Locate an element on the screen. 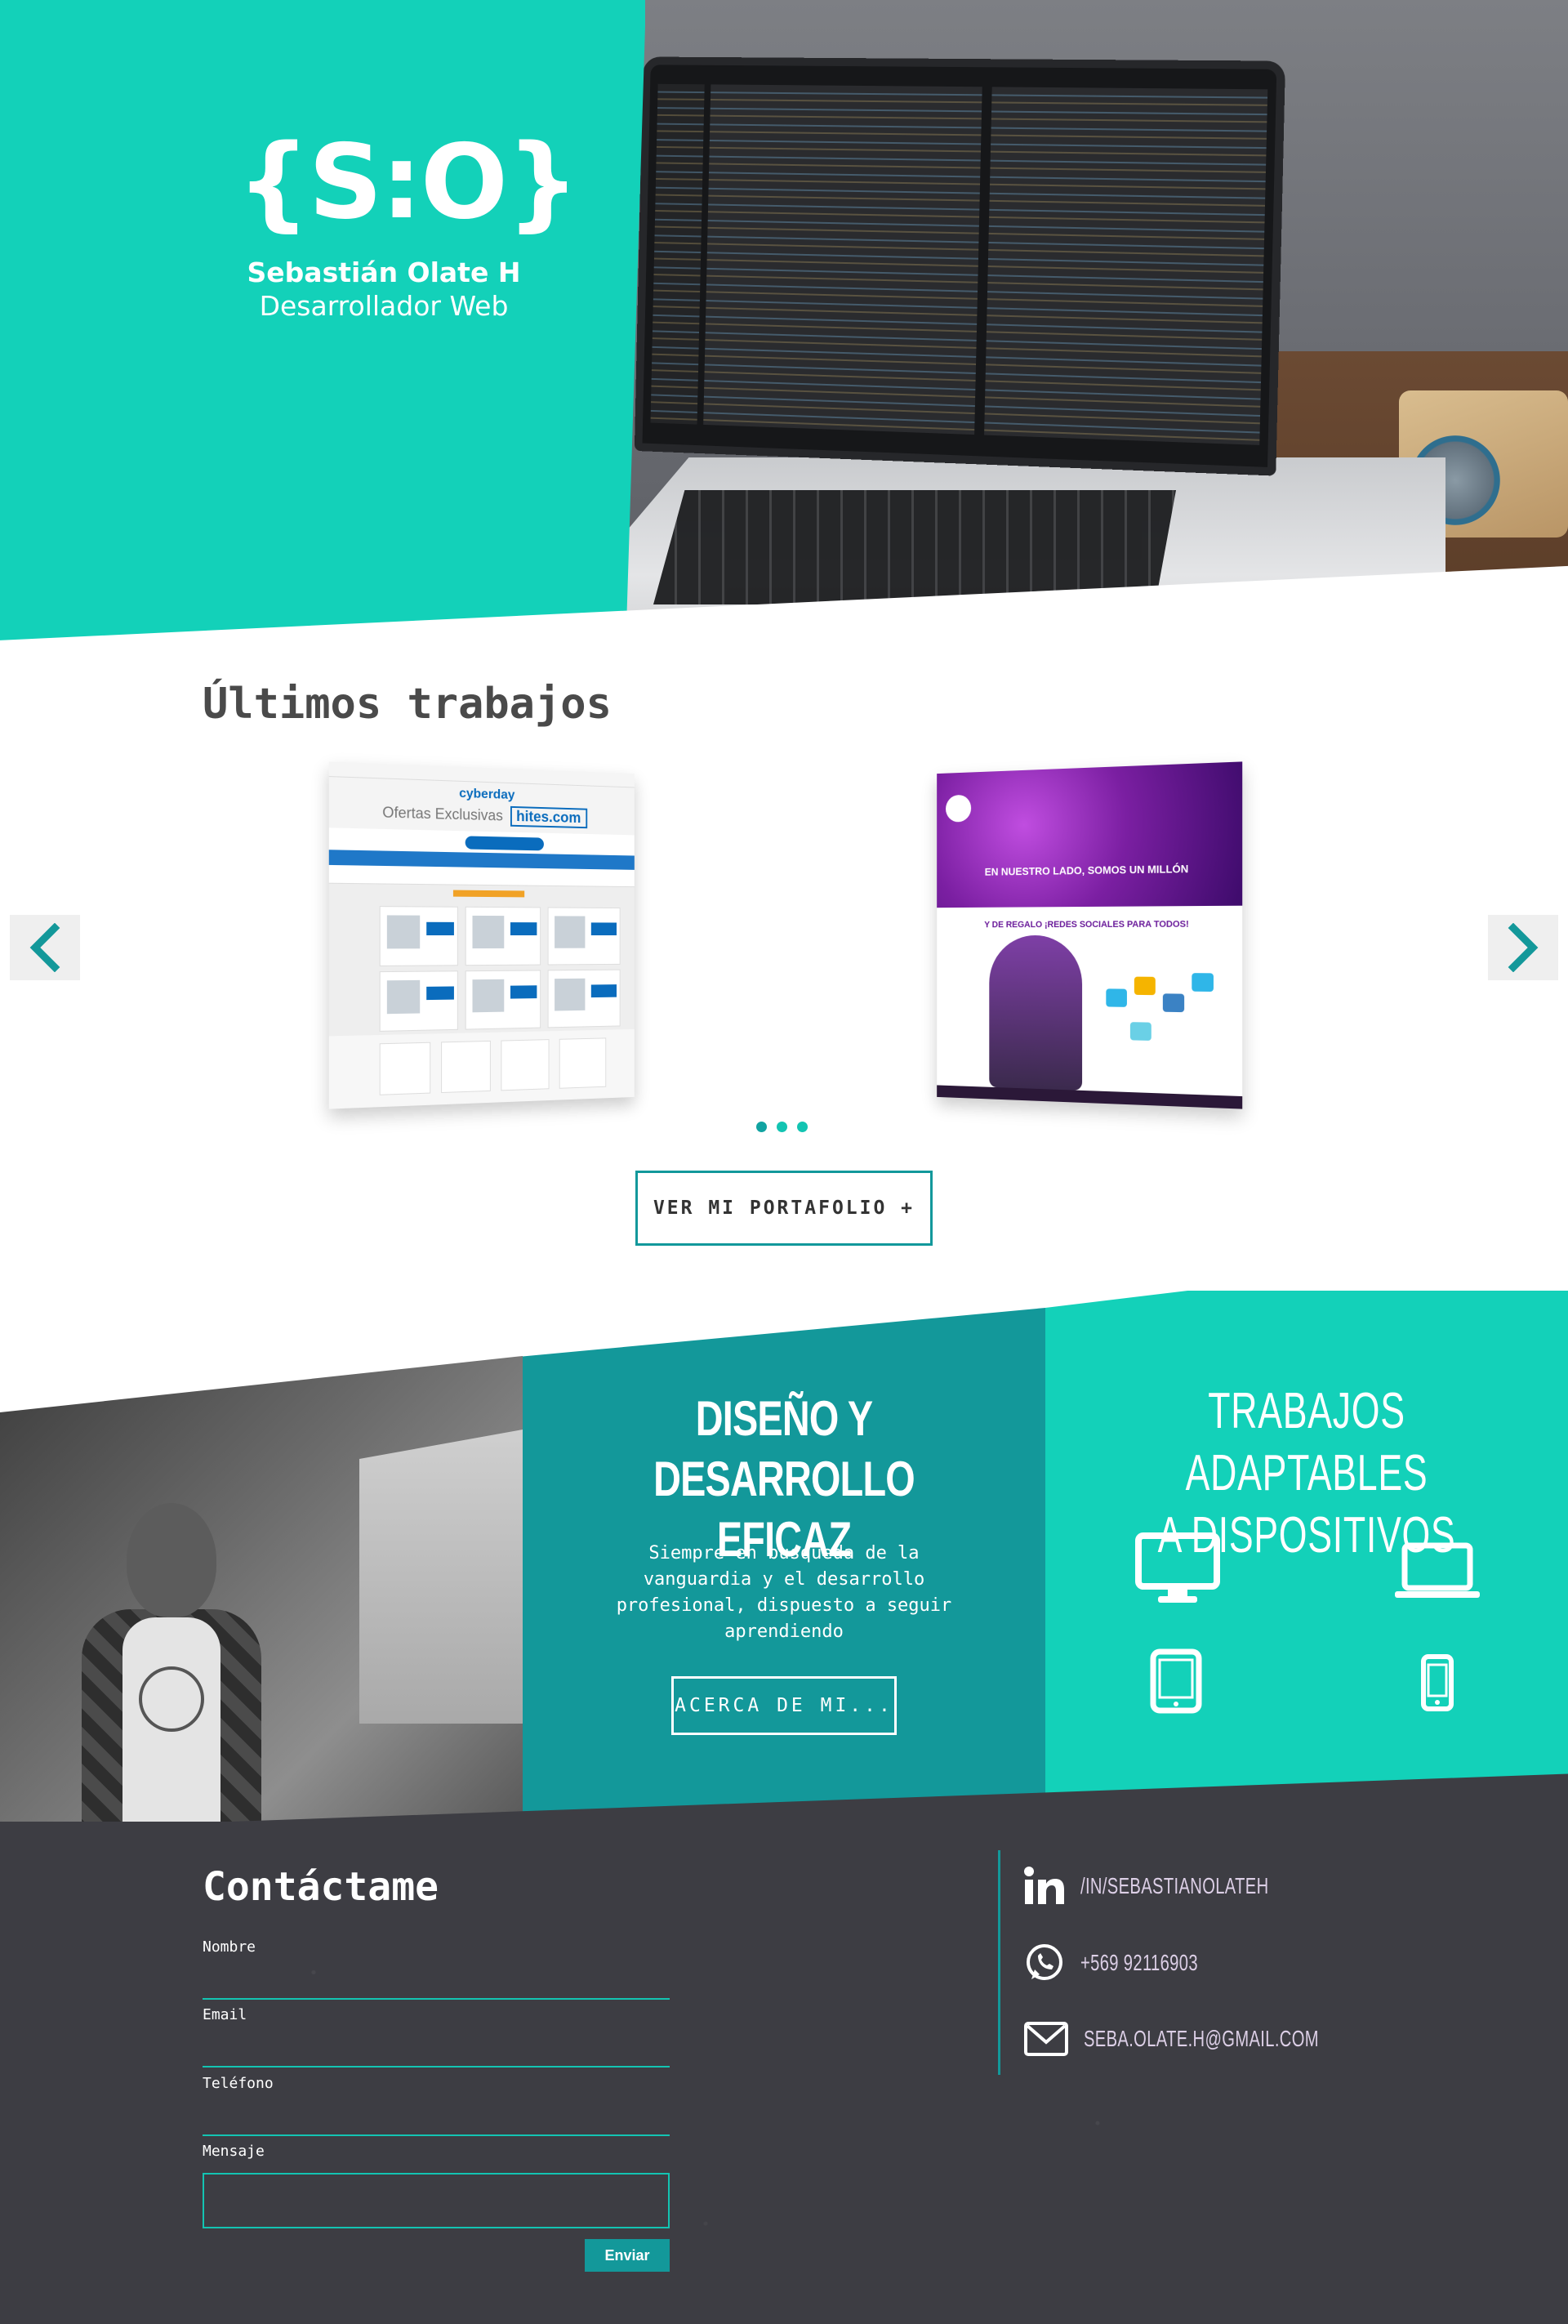 Image resolution: width=1568 pixels, height=2324 pixels. hites-header: cyberday Ofertas Exclusivas hites.com is located at coordinates (482, 806).